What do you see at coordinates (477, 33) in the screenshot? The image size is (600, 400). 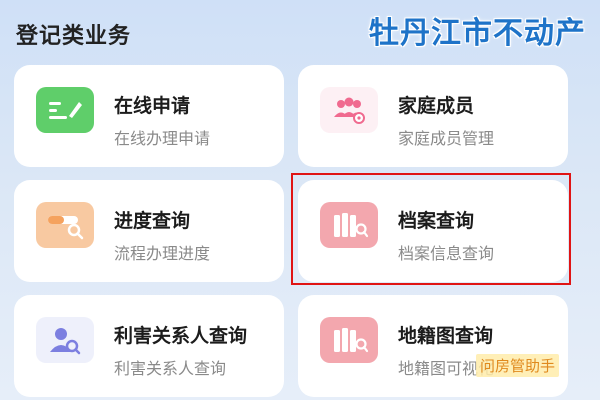 I see `brand-title: 牡丹江市不动产` at bounding box center [477, 33].